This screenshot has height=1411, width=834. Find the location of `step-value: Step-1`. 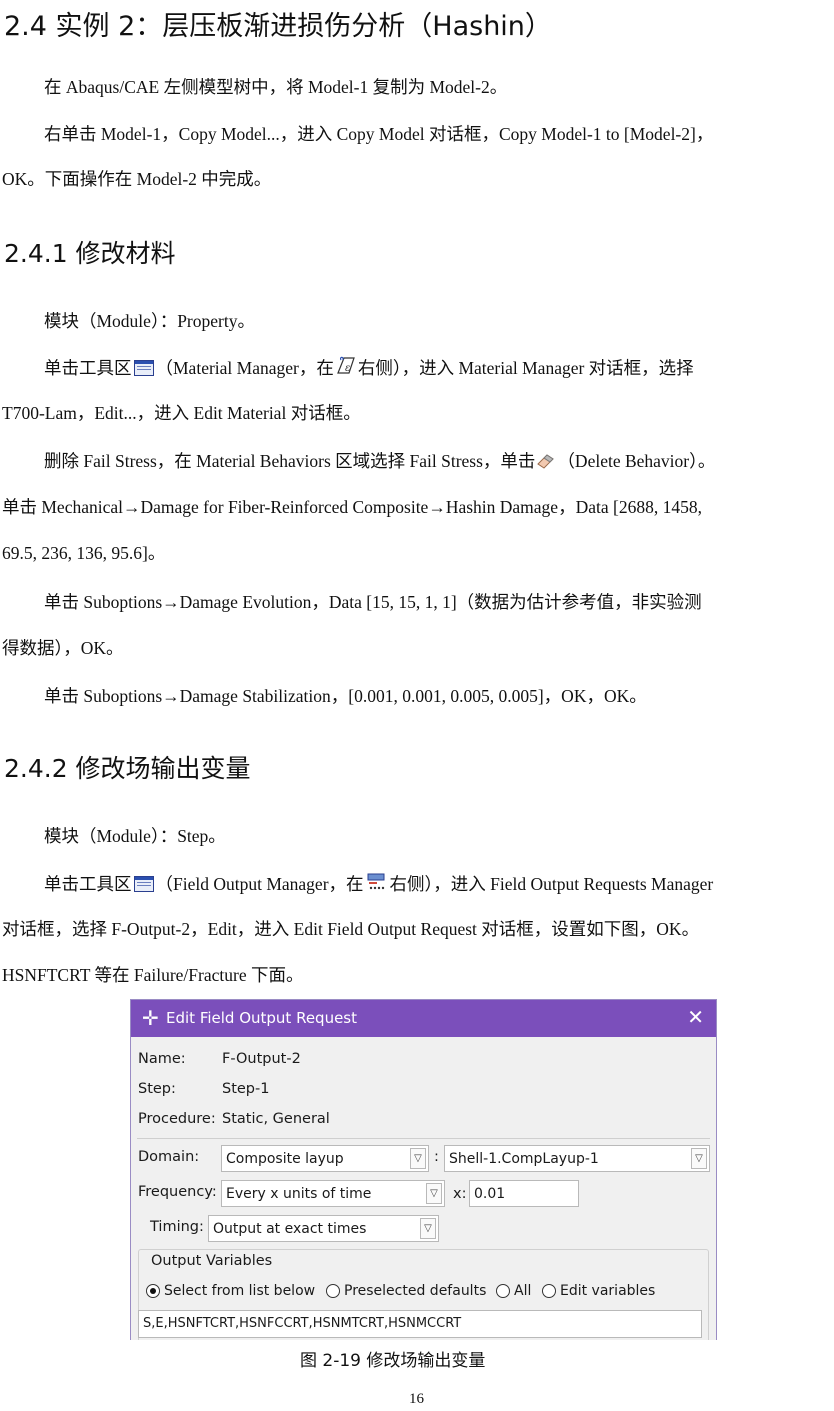

step-value: Step-1 is located at coordinates (246, 1089).